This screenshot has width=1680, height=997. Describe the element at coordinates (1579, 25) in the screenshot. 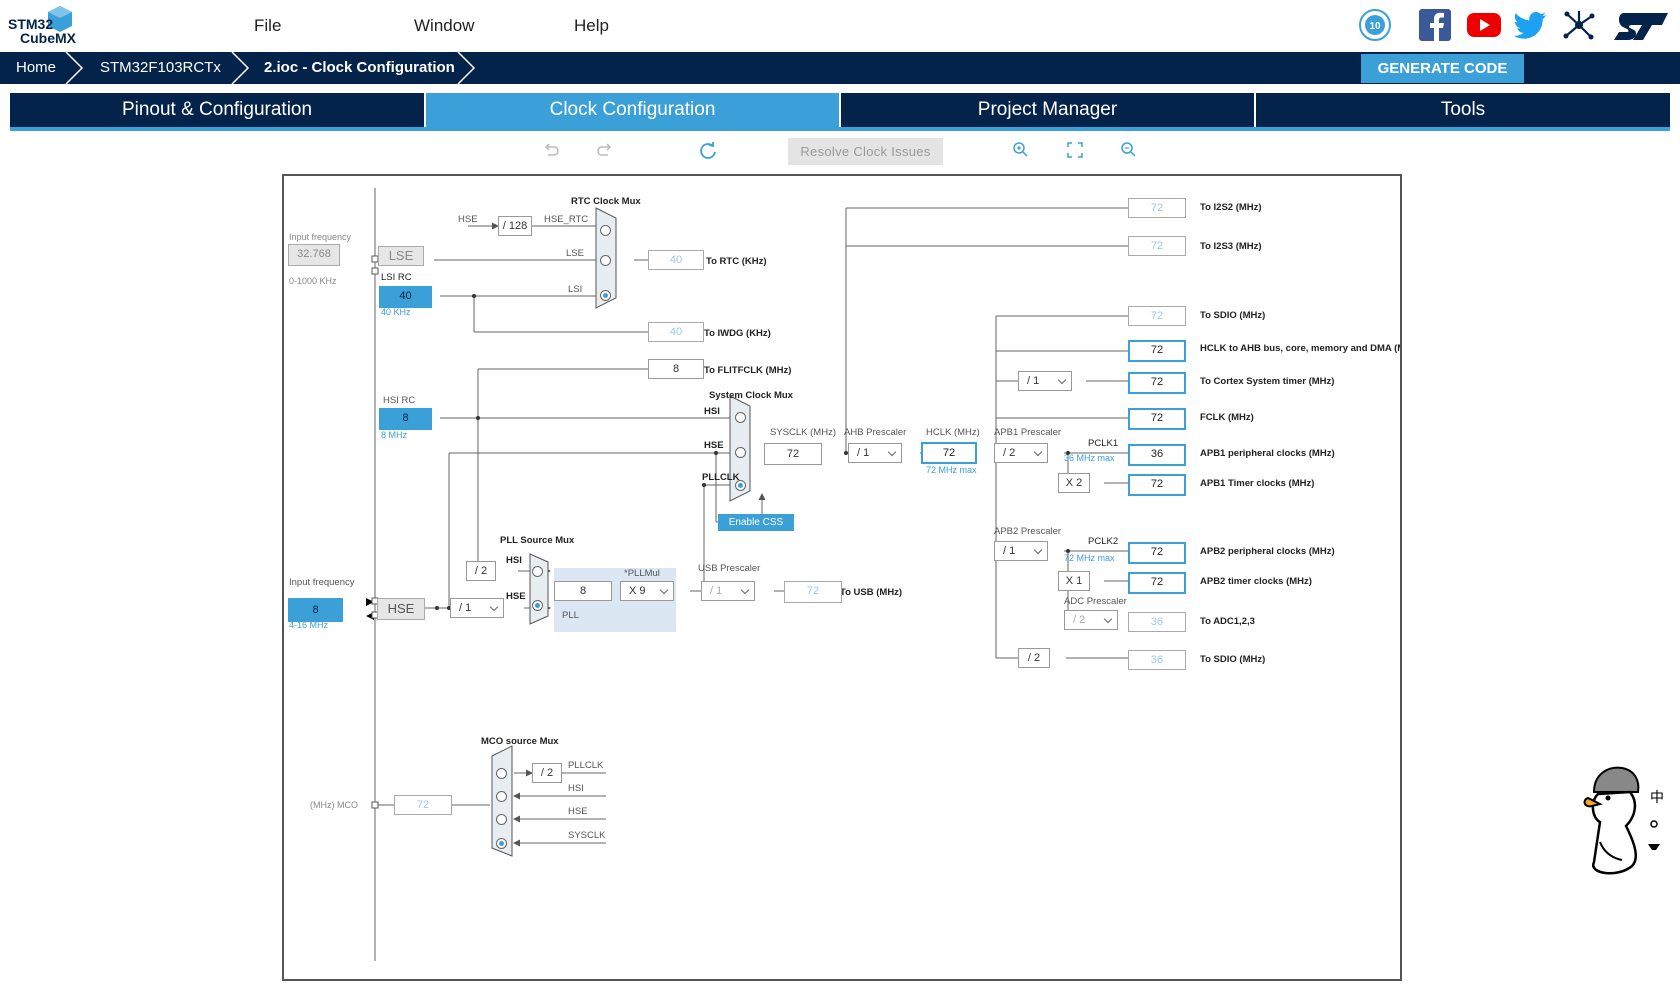

I see `network-share-icon` at that location.